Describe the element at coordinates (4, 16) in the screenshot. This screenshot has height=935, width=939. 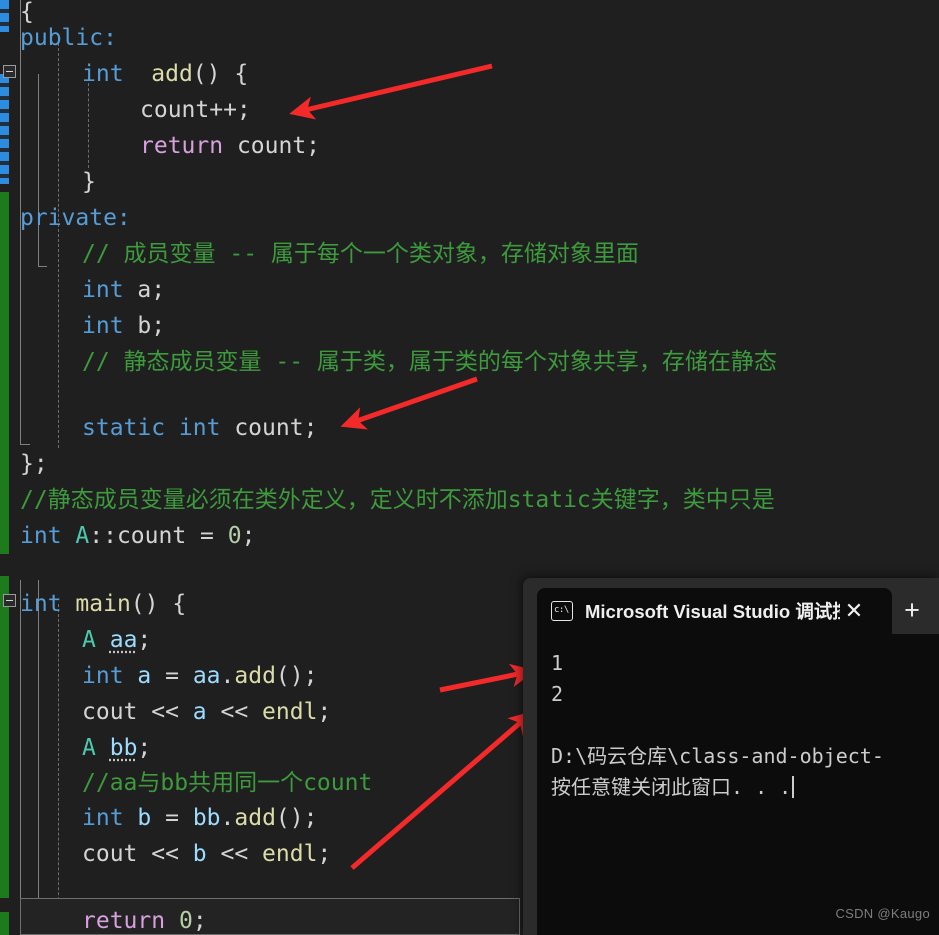
I see `change-bar-modified` at that location.